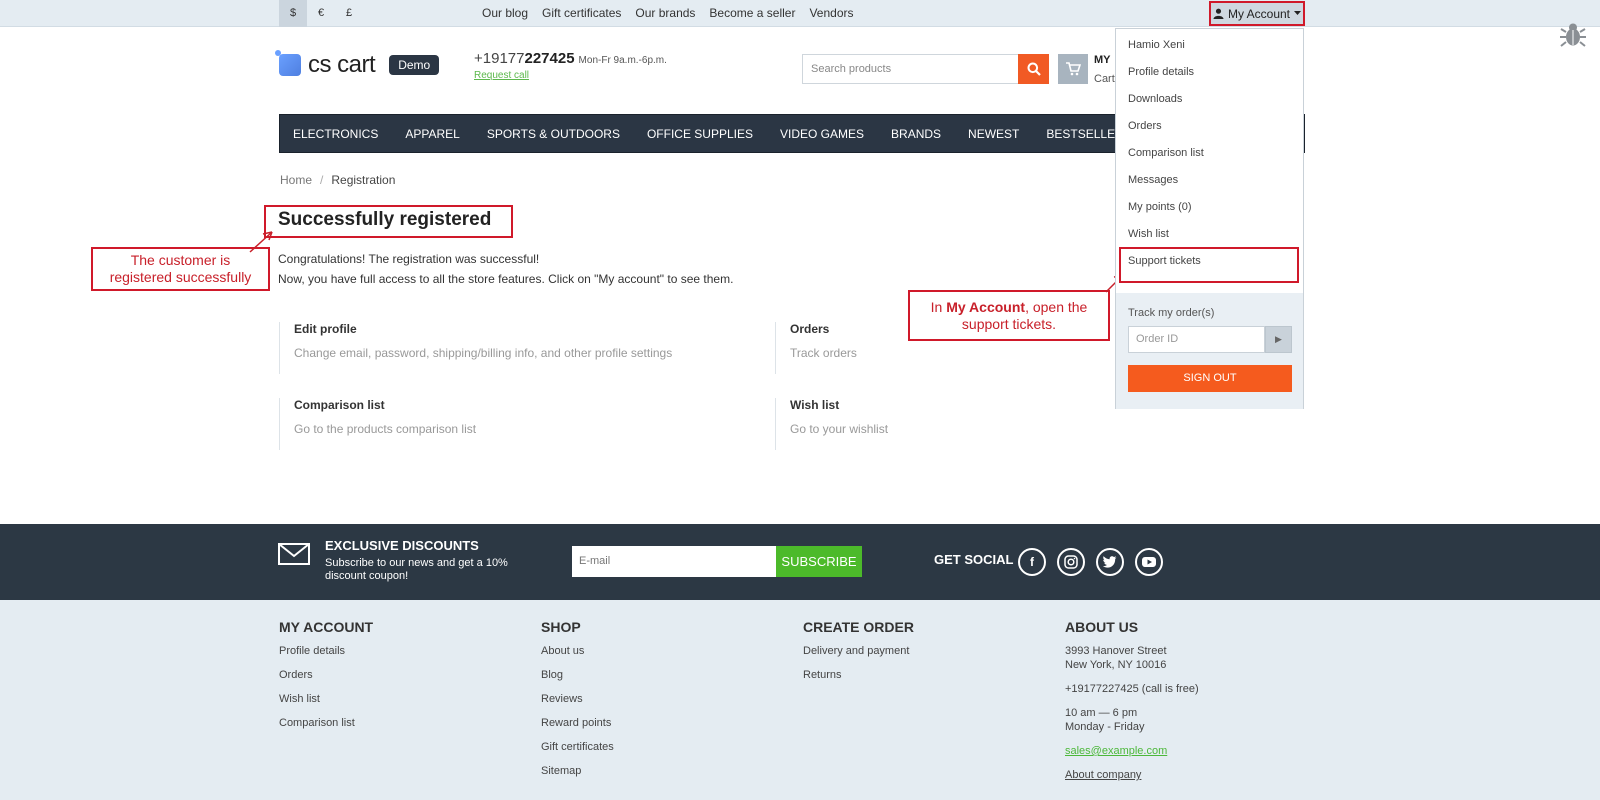 The width and height of the screenshot is (1600, 800). I want to click on breadcrumb-home: Home, so click(296, 180).